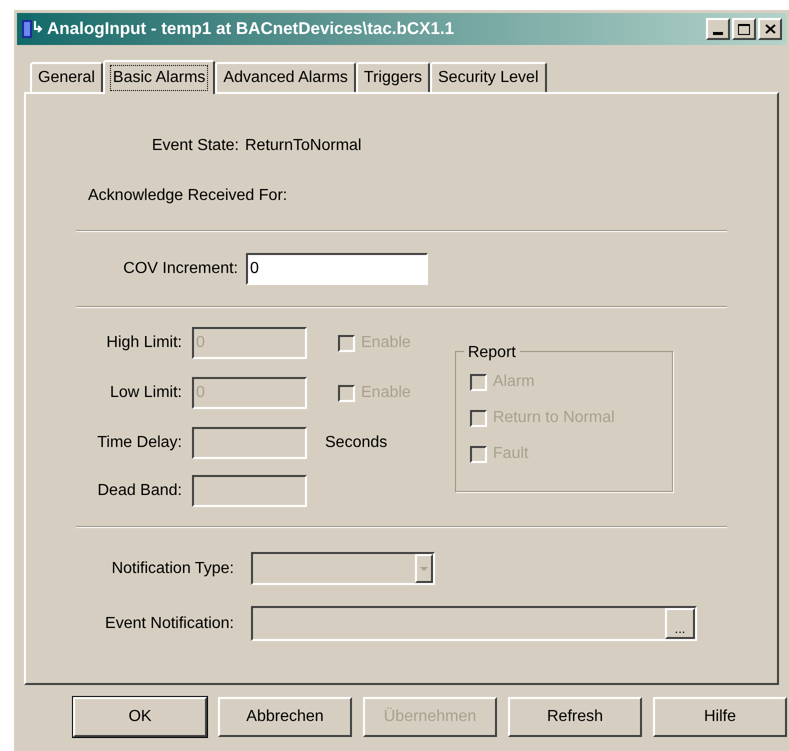 The height and width of the screenshot is (751, 789). What do you see at coordinates (250, 29) in the screenshot?
I see `window-title: AnalogInput - temp1 at BACnetDevices\tac.bCX1.1` at bounding box center [250, 29].